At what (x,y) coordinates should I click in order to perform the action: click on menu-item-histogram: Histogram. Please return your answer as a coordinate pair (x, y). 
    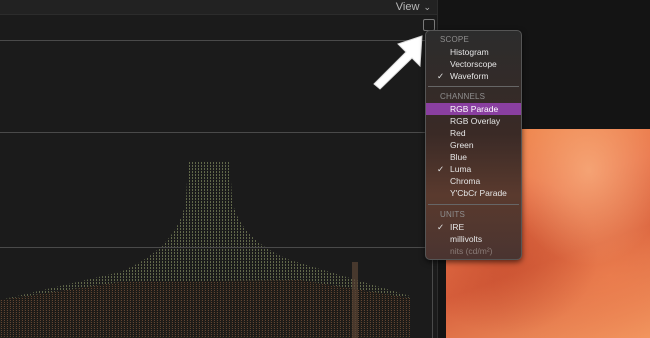
    Looking at the image, I should click on (473, 52).